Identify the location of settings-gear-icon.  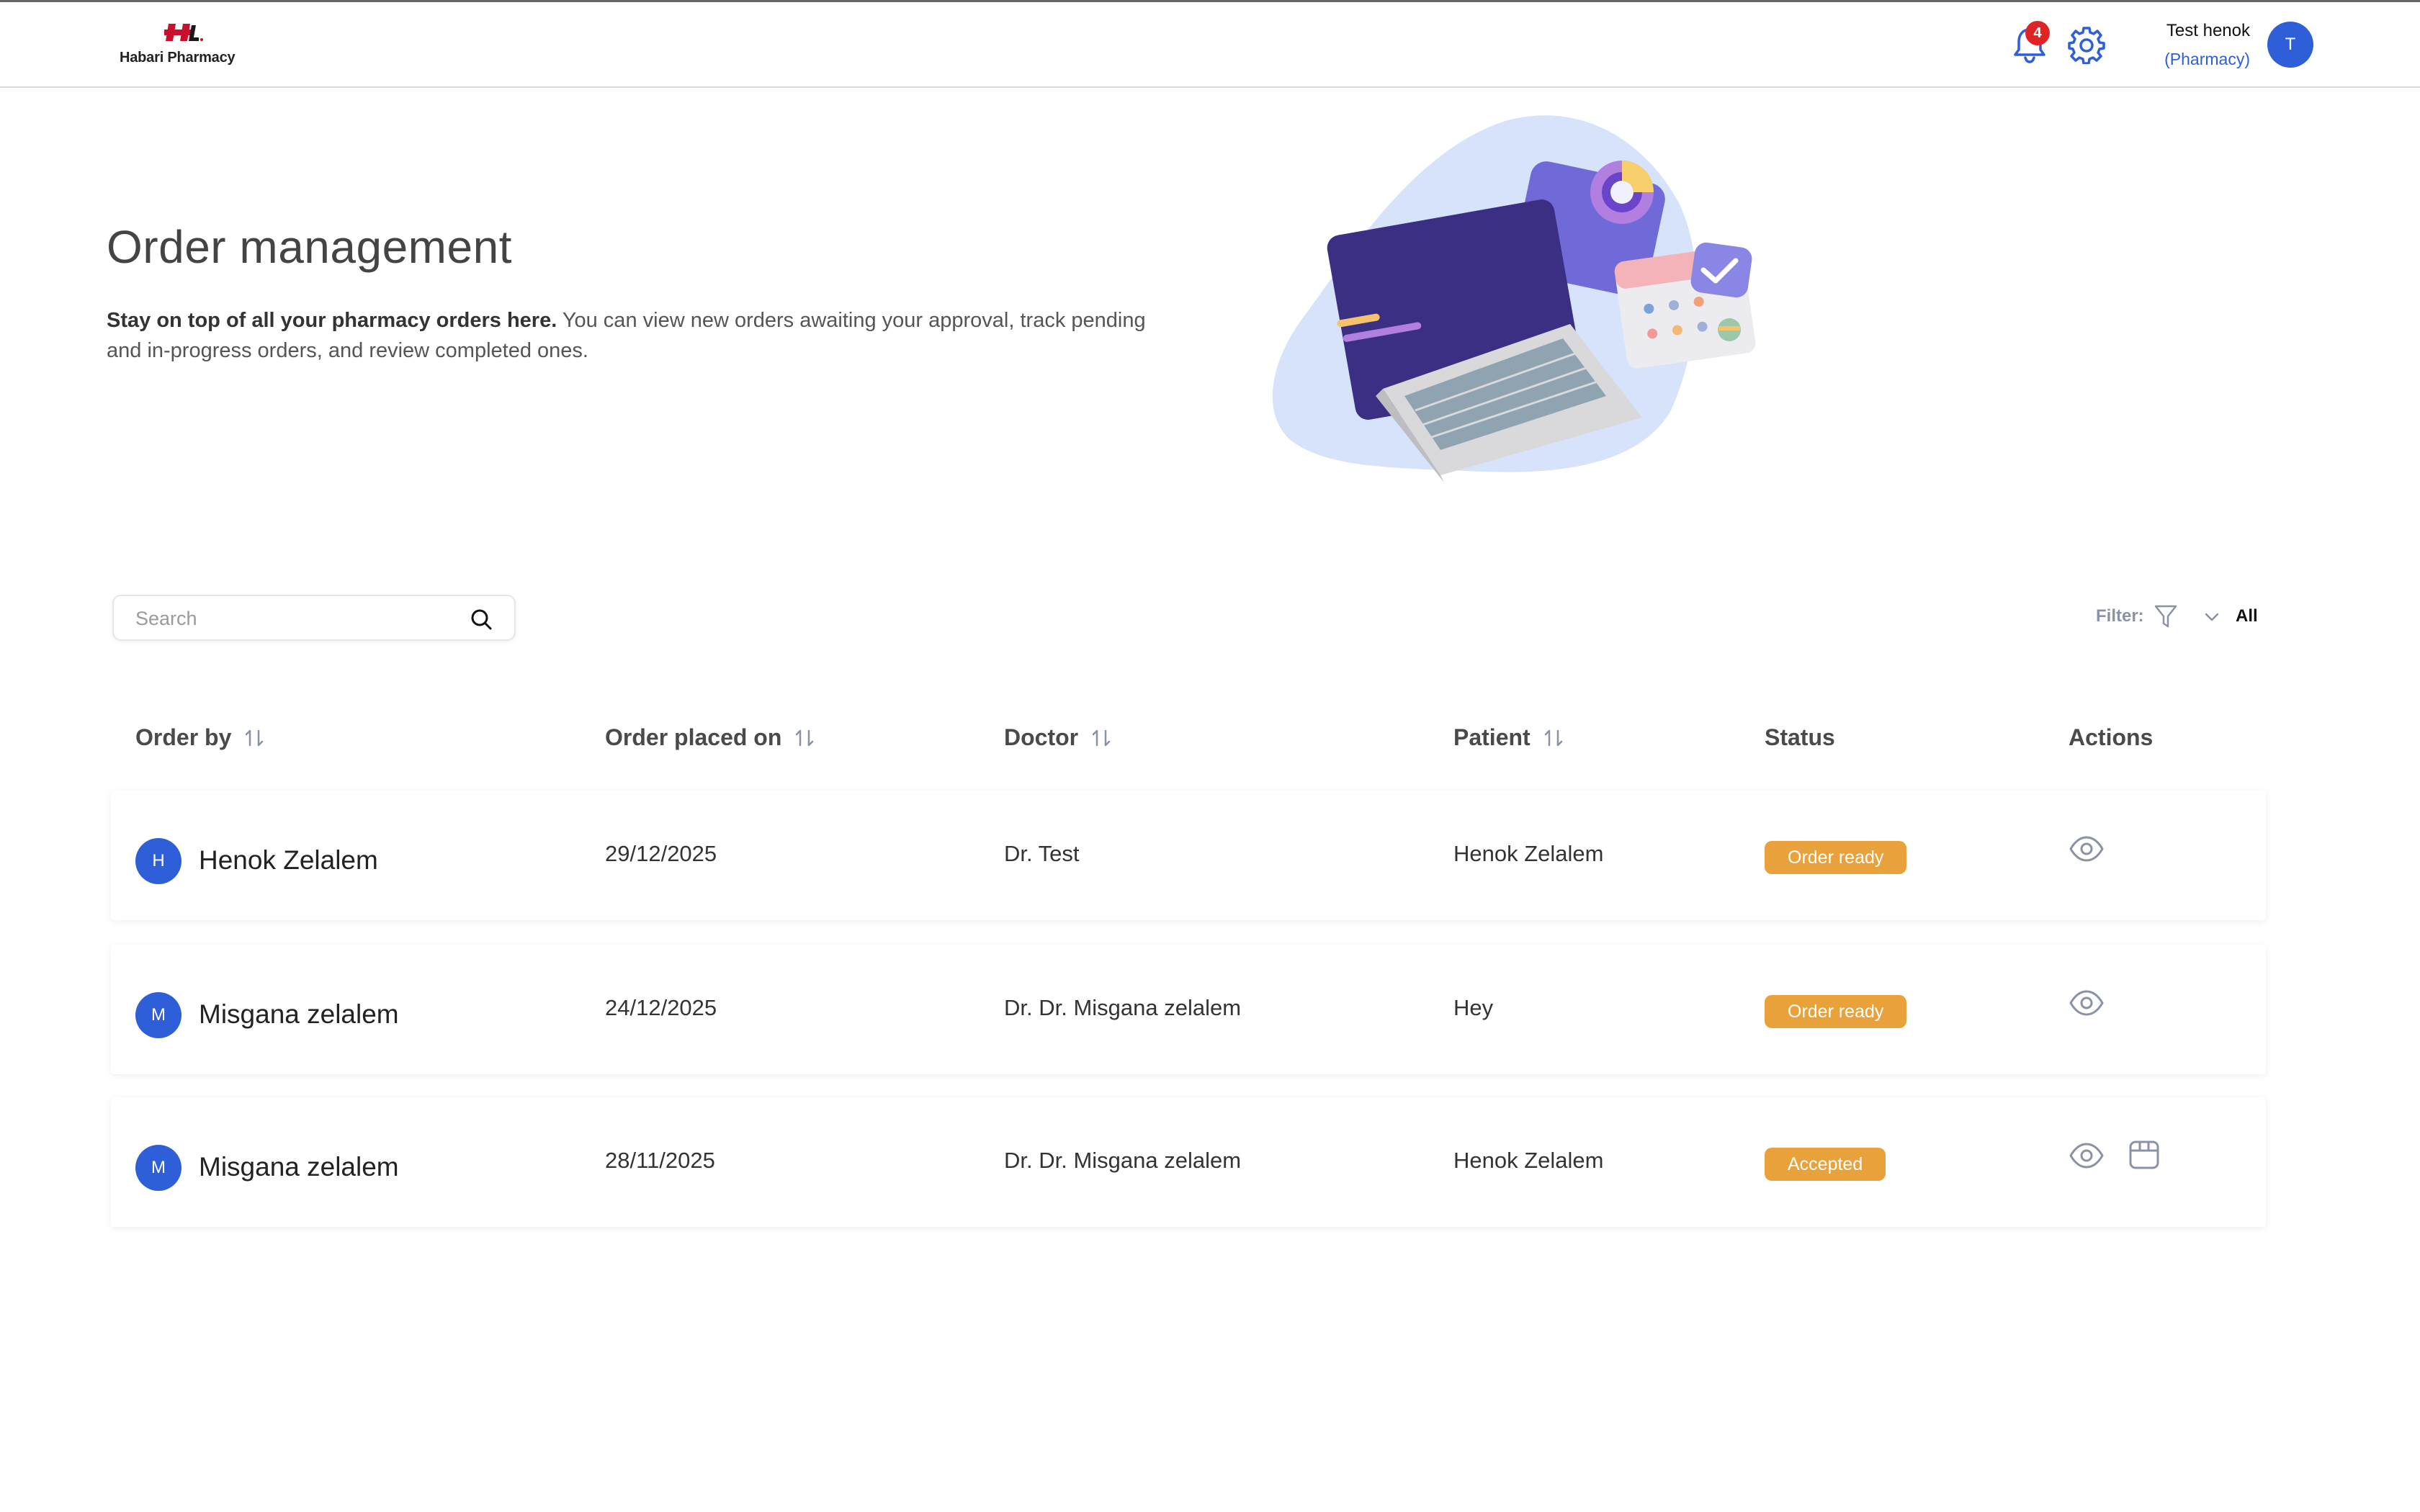
(2086, 44).